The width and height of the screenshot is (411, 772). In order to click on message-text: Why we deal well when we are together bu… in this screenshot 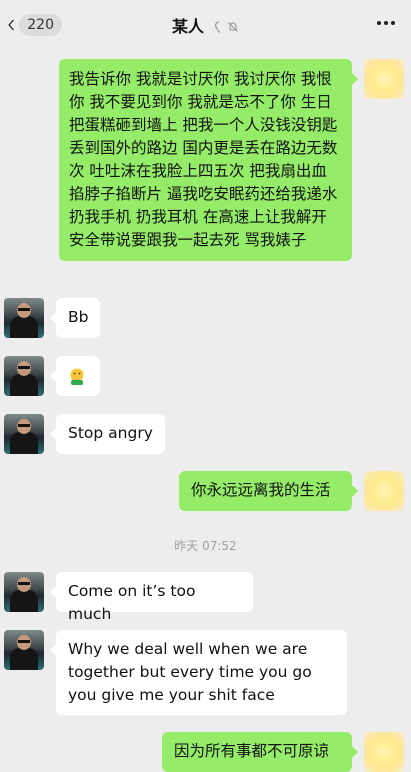, I will do `click(190, 672)`.